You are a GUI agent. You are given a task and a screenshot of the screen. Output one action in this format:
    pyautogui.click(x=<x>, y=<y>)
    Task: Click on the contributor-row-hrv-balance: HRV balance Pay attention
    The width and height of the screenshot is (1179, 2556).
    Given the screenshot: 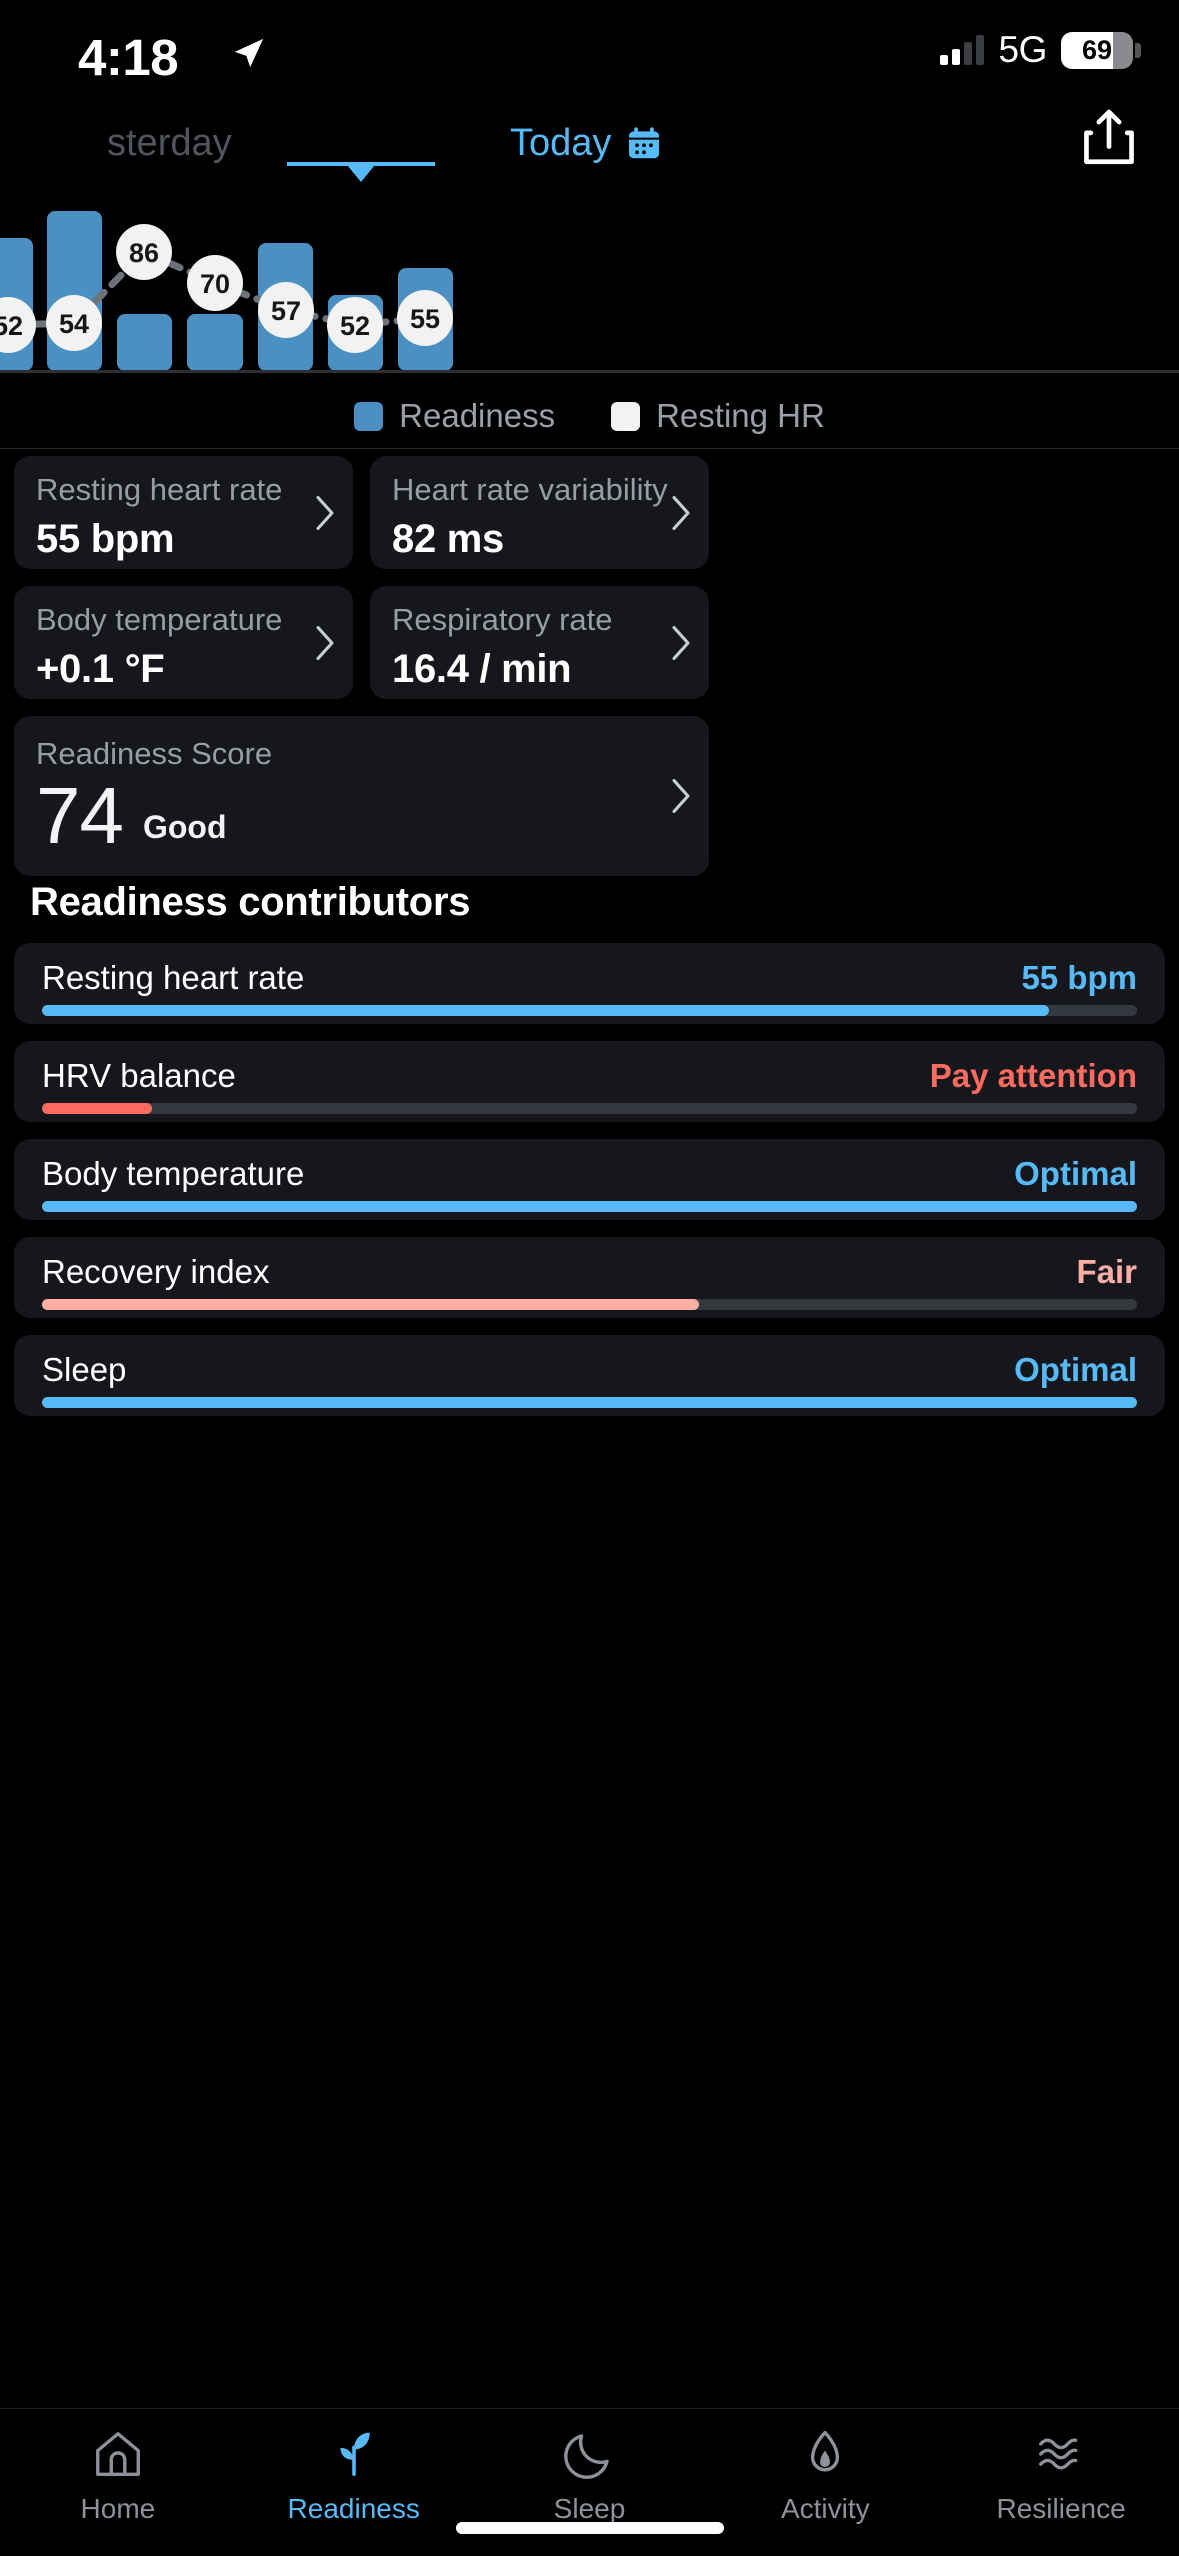 What is the action you would take?
    pyautogui.click(x=589, y=1081)
    